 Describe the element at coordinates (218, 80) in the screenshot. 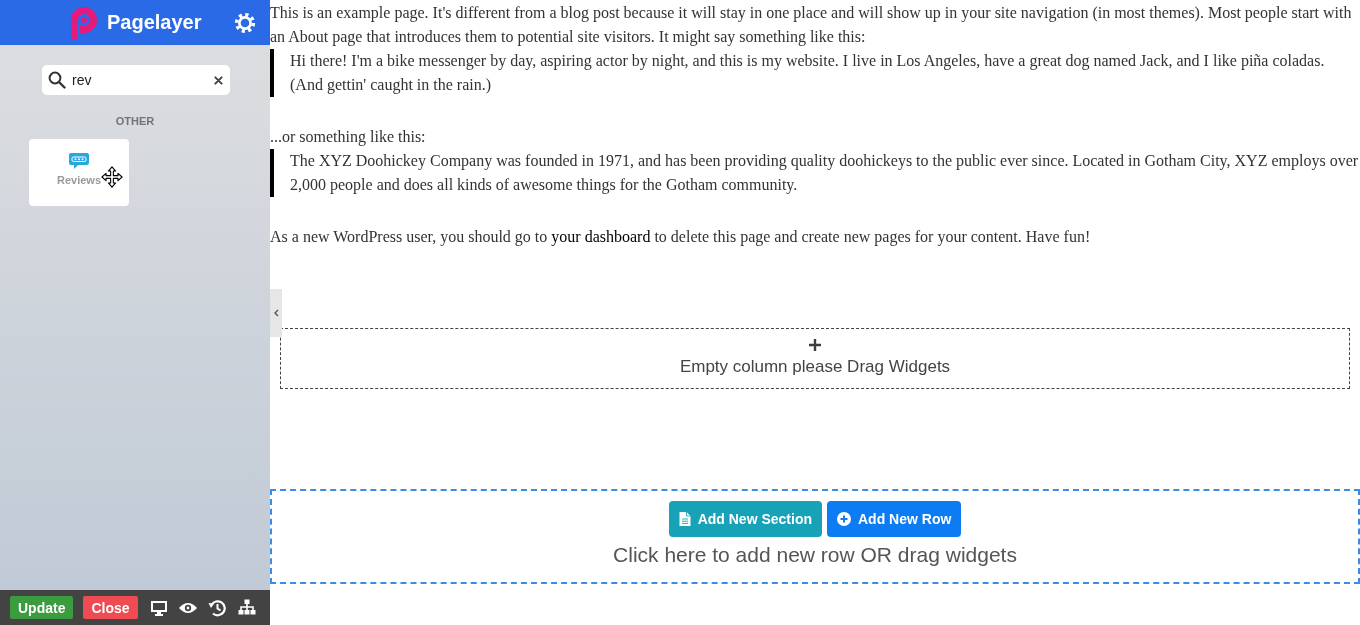

I see `clear-icon` at that location.